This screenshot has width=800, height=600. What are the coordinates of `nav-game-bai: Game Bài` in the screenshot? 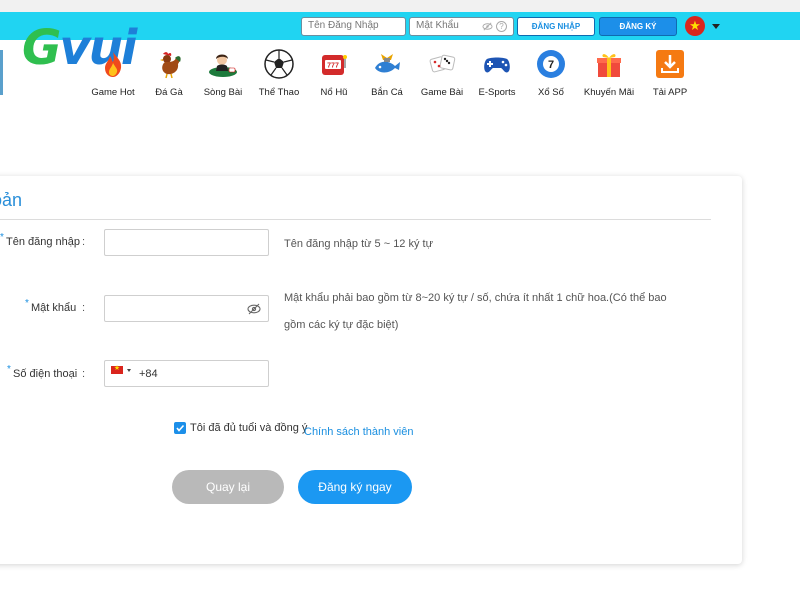 It's located at (442, 73).